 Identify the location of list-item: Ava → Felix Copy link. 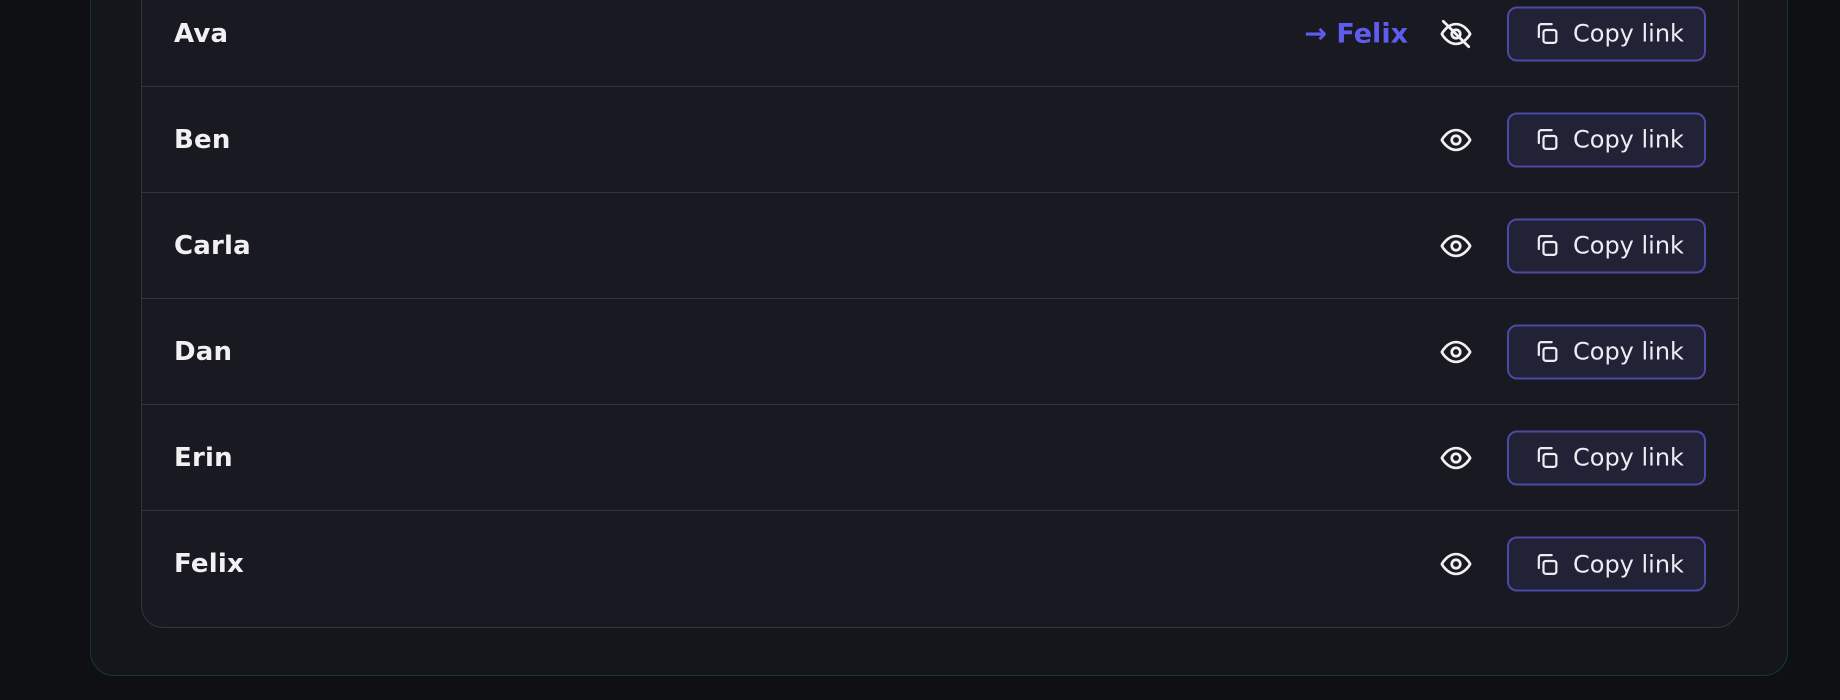
(940, 43).